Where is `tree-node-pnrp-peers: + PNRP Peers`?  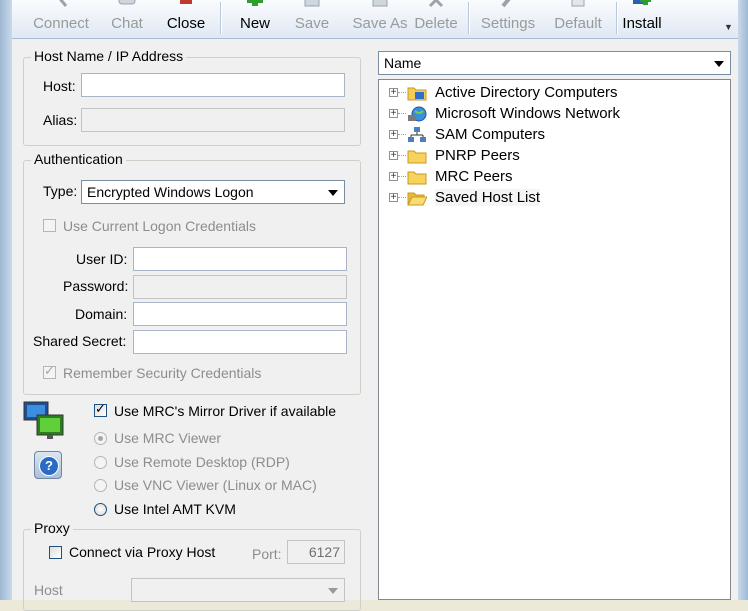 tree-node-pnrp-peers: + PNRP Peers is located at coordinates (559, 156).